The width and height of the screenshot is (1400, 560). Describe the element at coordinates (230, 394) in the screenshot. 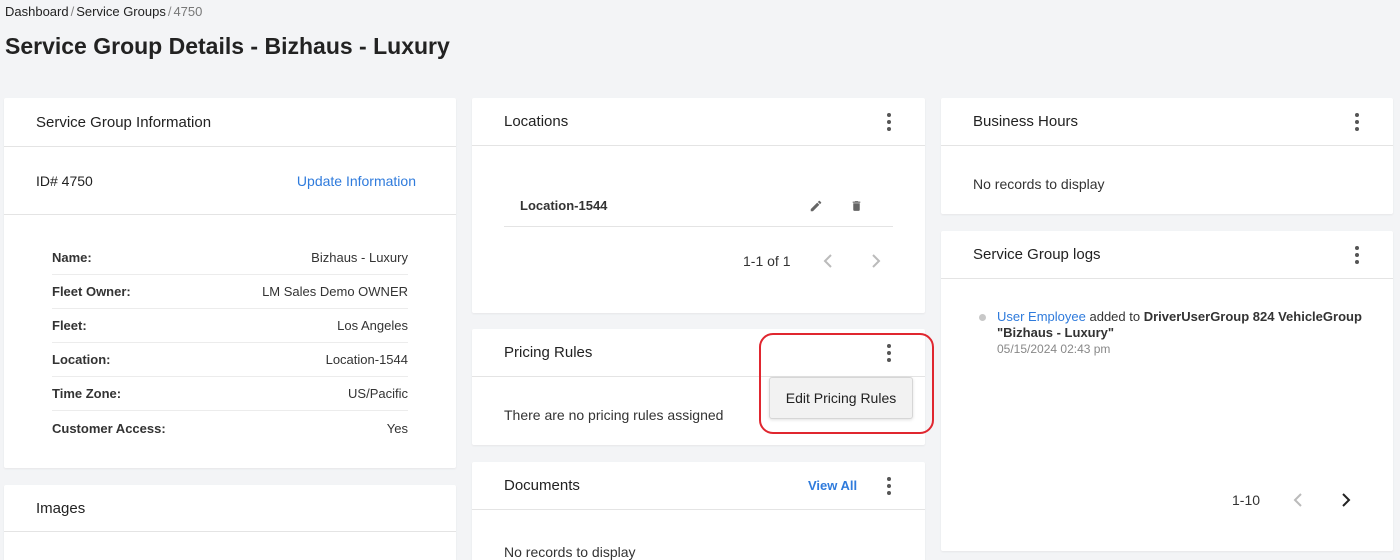

I see `detail-row-time-zone: Time Zone: US/Pacific` at that location.